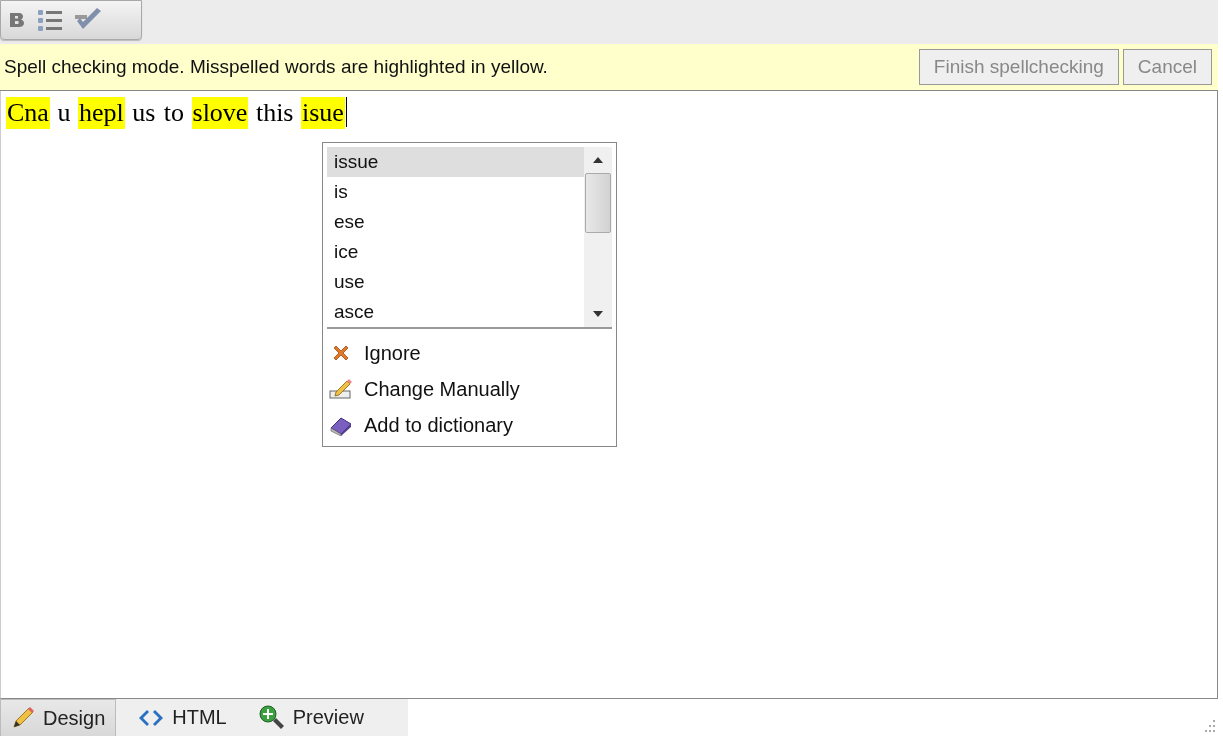 The width and height of the screenshot is (1223, 736). Describe the element at coordinates (64, 113) in the screenshot. I see `editor-word: u` at that location.